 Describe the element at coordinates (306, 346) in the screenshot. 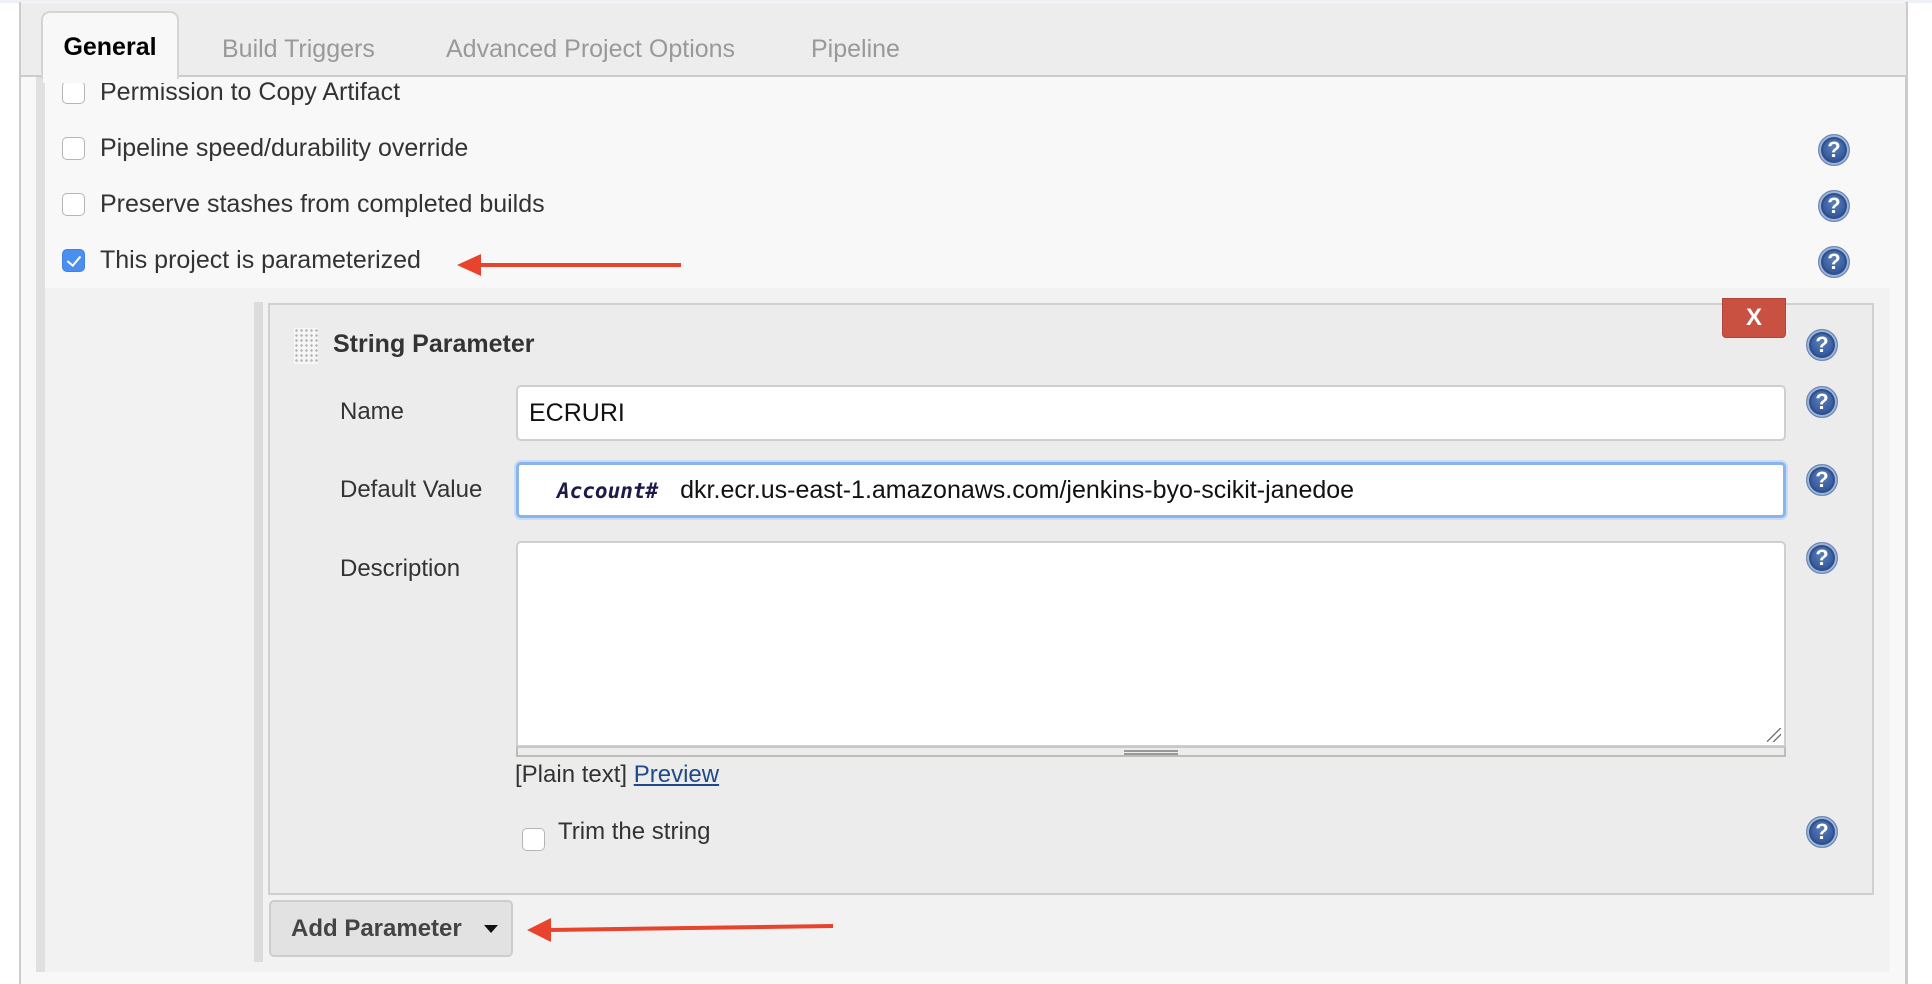

I see `drag-handle-icon` at that location.